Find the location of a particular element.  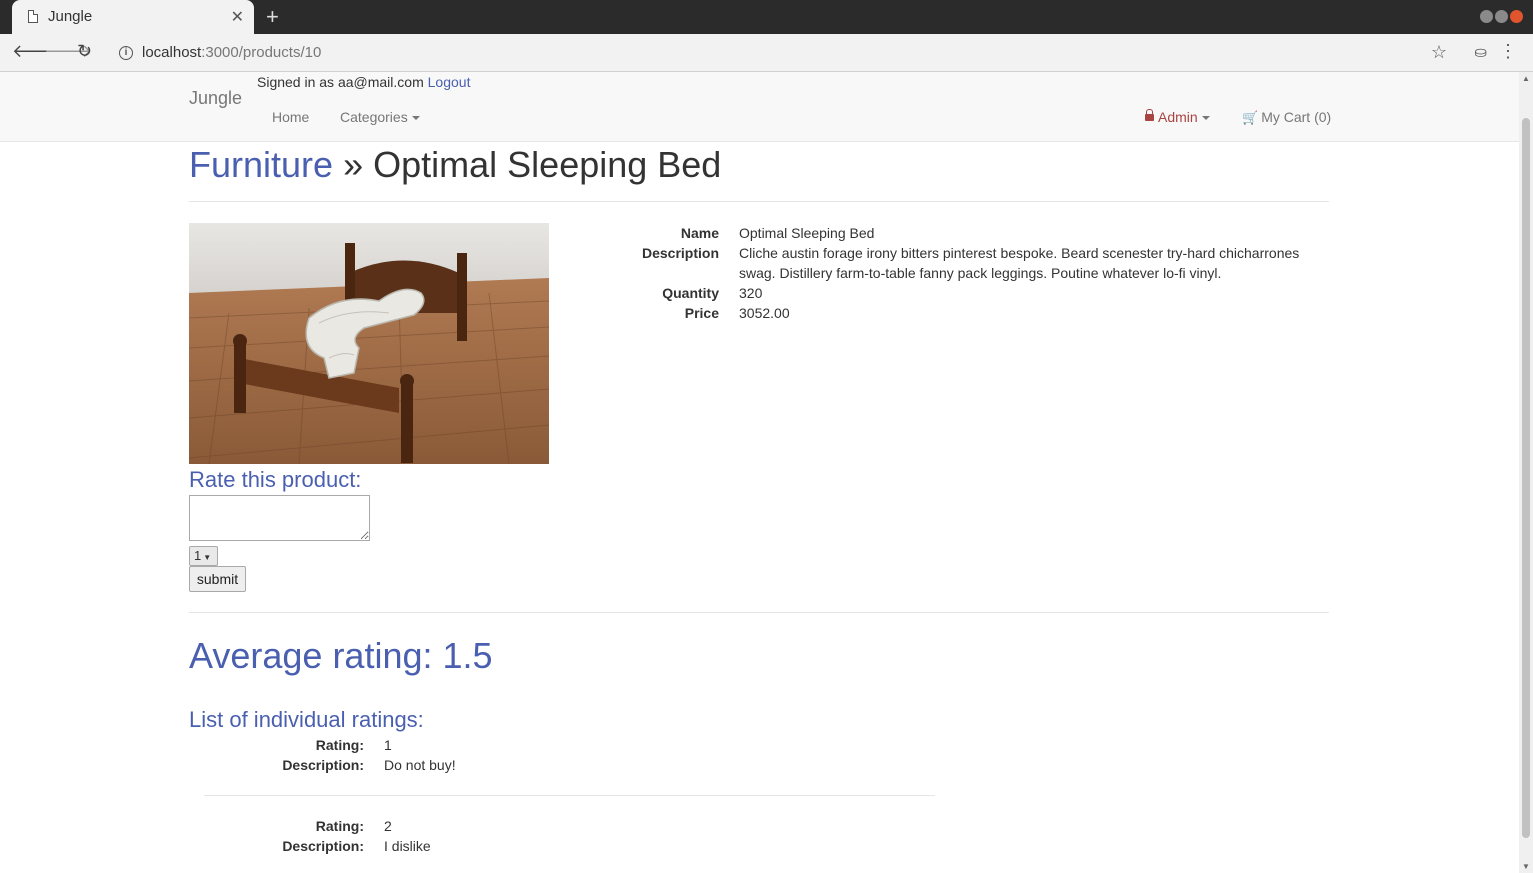

description-label: Description is located at coordinates (680, 253).